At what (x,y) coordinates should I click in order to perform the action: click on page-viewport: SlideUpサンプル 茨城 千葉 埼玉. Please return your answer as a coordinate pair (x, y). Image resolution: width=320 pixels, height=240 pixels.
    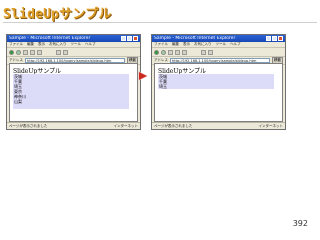
    Looking at the image, I should click on (218, 92).